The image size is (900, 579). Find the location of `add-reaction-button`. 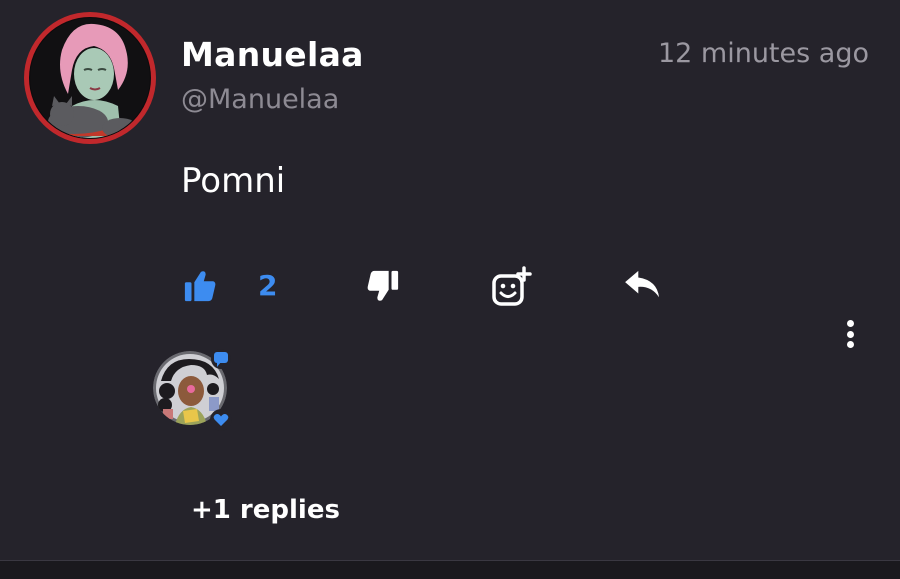

add-reaction-button is located at coordinates (512, 287).